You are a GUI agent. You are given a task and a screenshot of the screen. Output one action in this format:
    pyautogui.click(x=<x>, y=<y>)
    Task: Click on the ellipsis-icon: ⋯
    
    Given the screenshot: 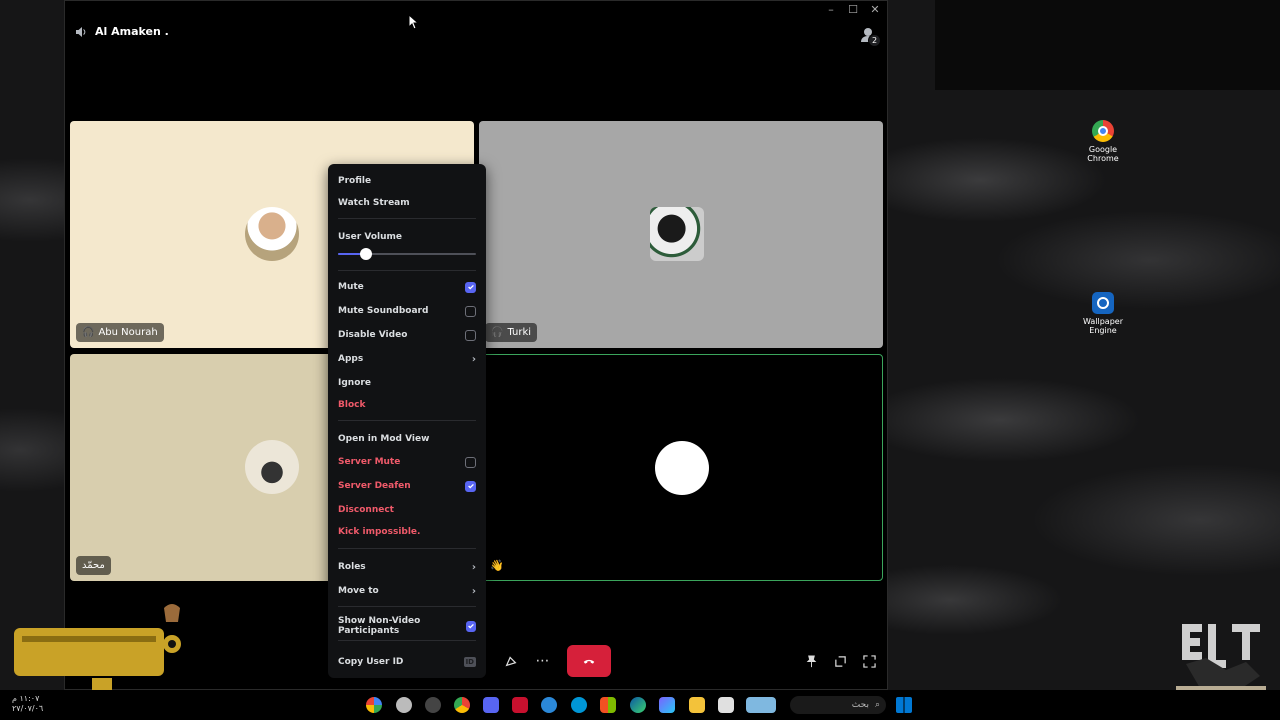 What is the action you would take?
    pyautogui.click(x=543, y=661)
    